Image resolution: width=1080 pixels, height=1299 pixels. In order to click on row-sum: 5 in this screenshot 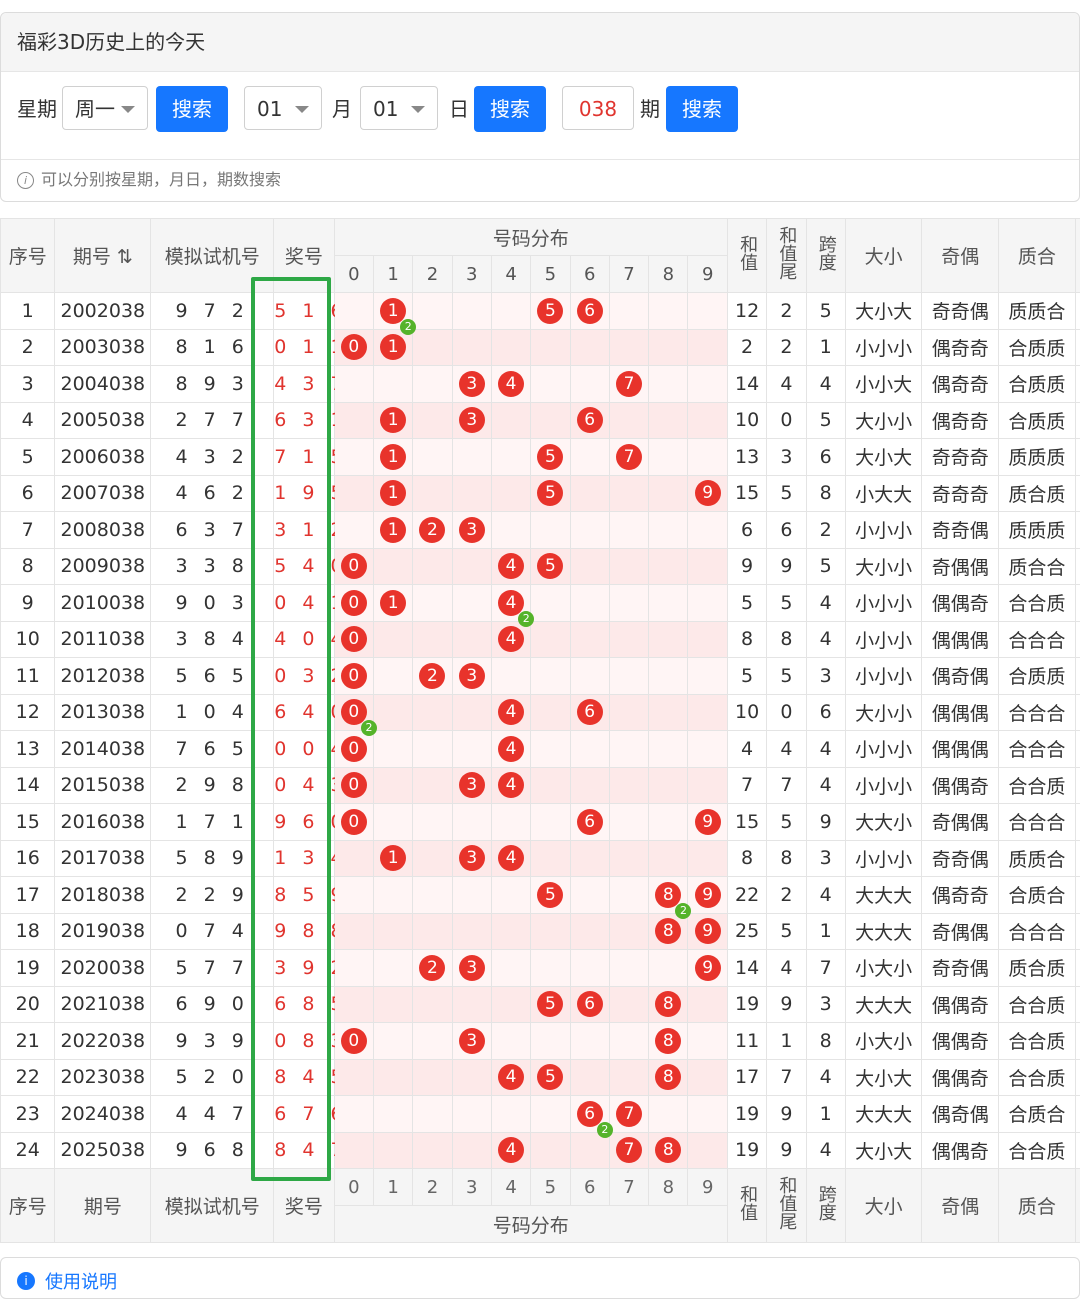, I will do `click(746, 603)`.